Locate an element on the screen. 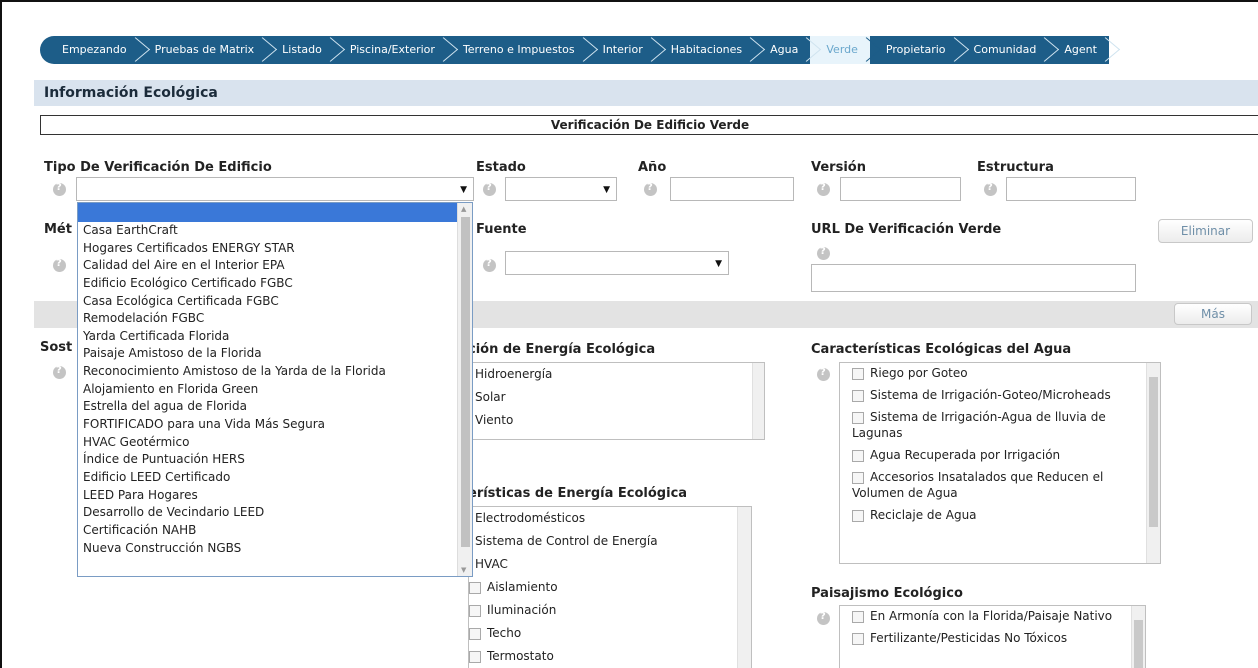 The image size is (1258, 668). dropdown-option: Alojamiento en Florida Green is located at coordinates (275, 390).